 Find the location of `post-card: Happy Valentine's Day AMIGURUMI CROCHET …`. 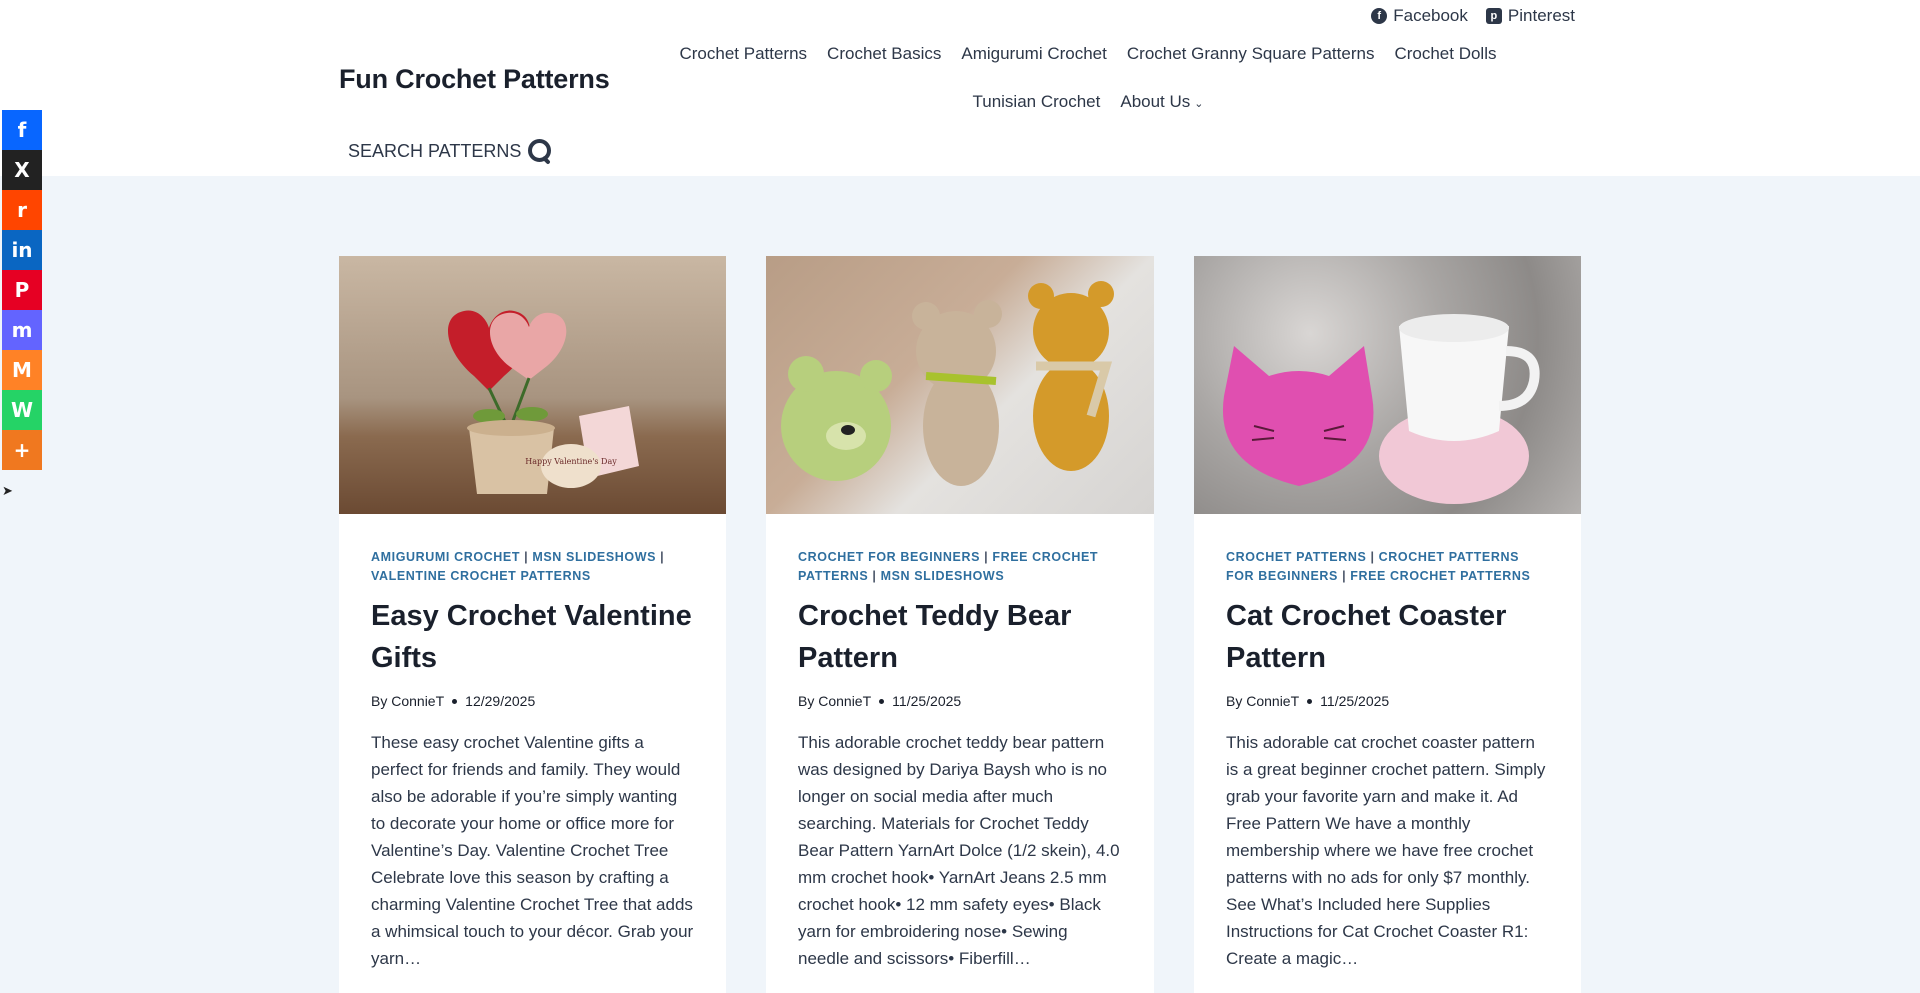

post-card: Happy Valentine's Day AMIGURUMI CROCHET … is located at coordinates (532, 624).